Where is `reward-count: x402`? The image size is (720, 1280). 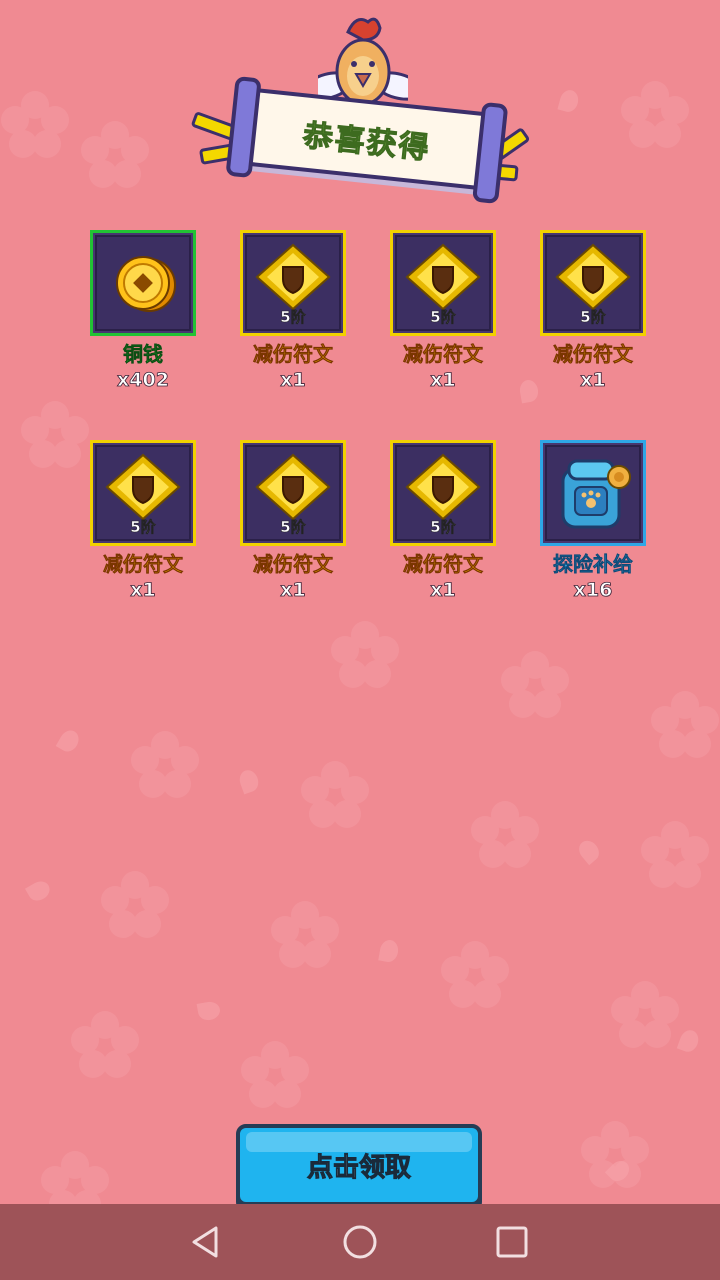 reward-count: x402 is located at coordinates (143, 380).